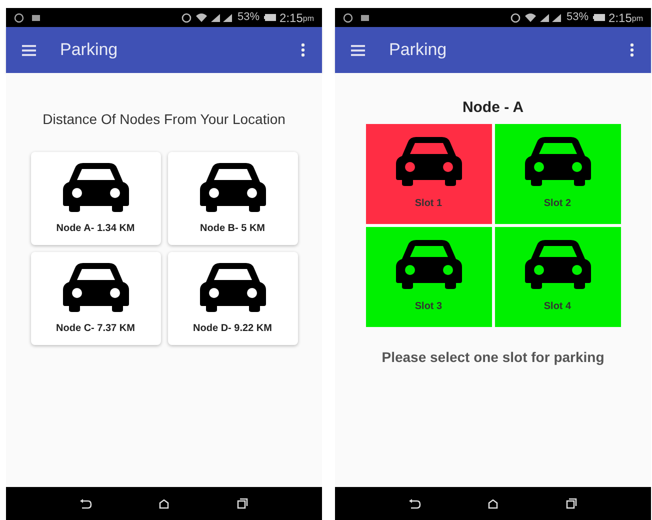 The height and width of the screenshot is (520, 652). I want to click on node-distance: Node A- 1.34 KM, so click(95, 229).